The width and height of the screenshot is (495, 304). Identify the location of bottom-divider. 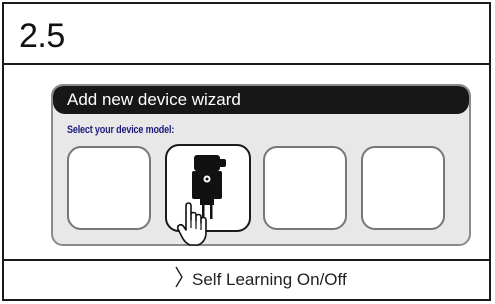
(246, 260).